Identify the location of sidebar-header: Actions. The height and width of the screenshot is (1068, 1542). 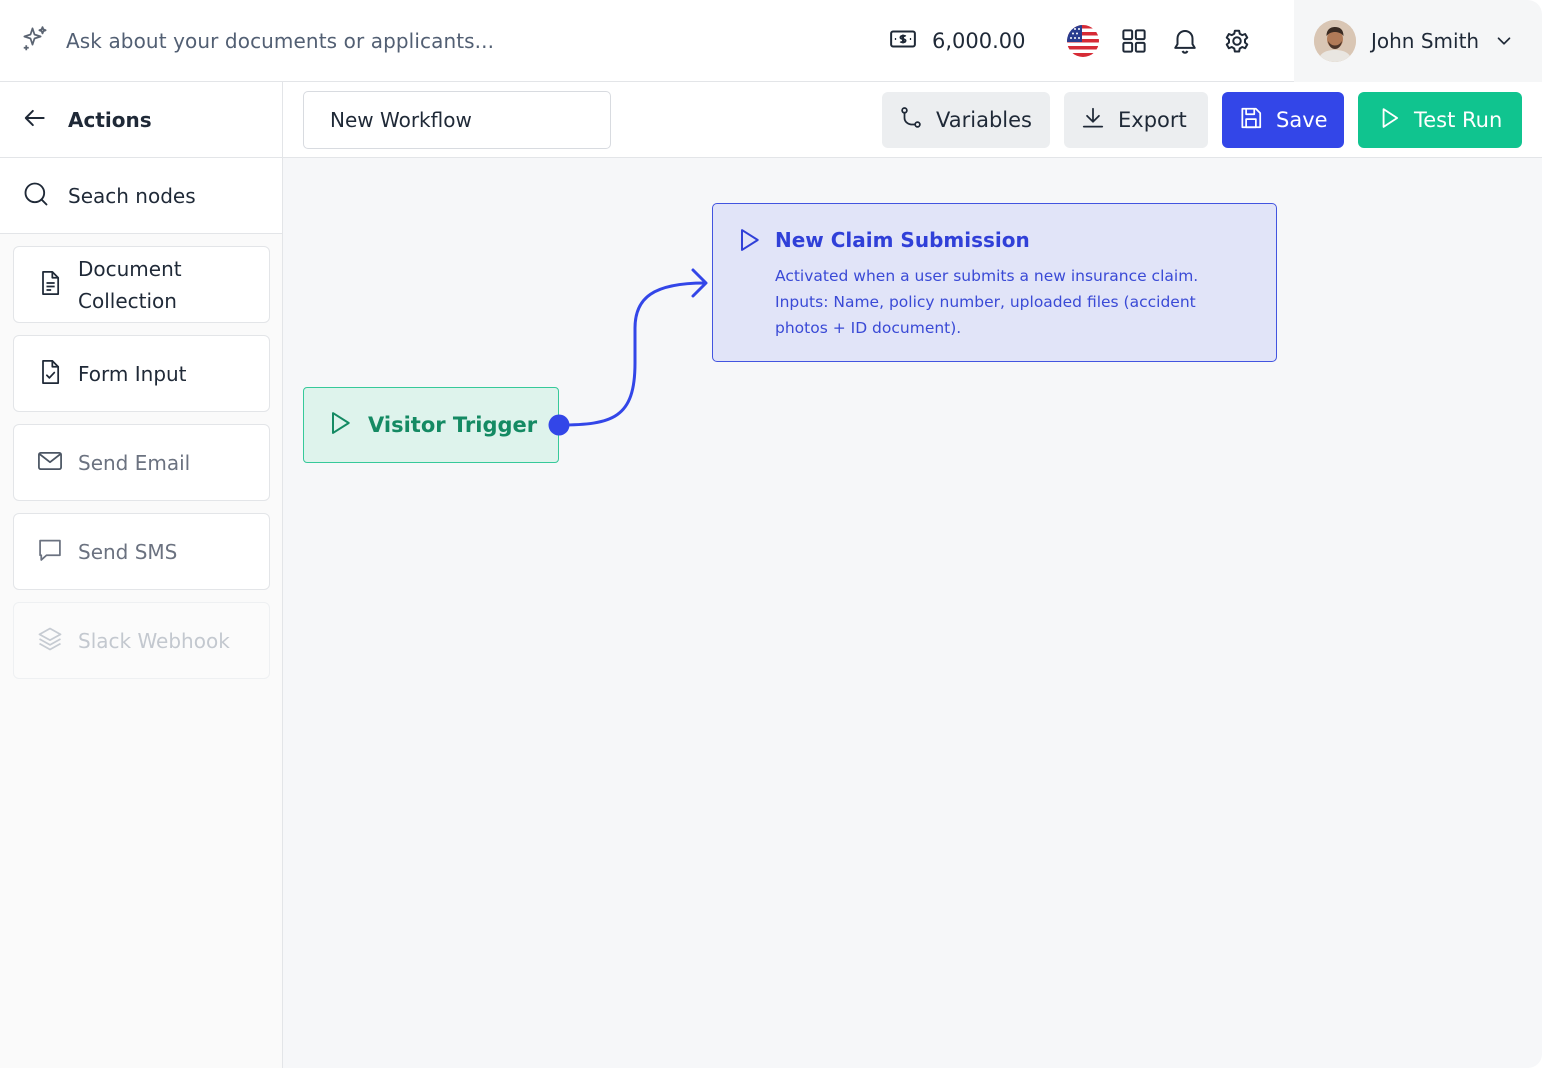
(141, 120).